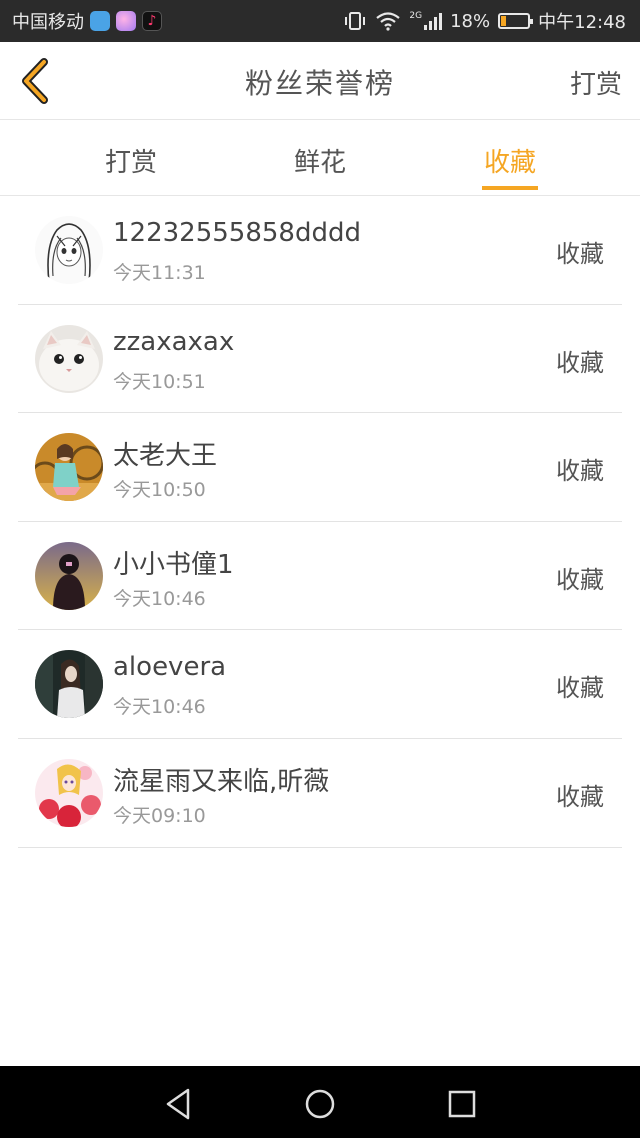 The image size is (640, 1138). I want to click on timestamp: 今天09:10, so click(159, 815).